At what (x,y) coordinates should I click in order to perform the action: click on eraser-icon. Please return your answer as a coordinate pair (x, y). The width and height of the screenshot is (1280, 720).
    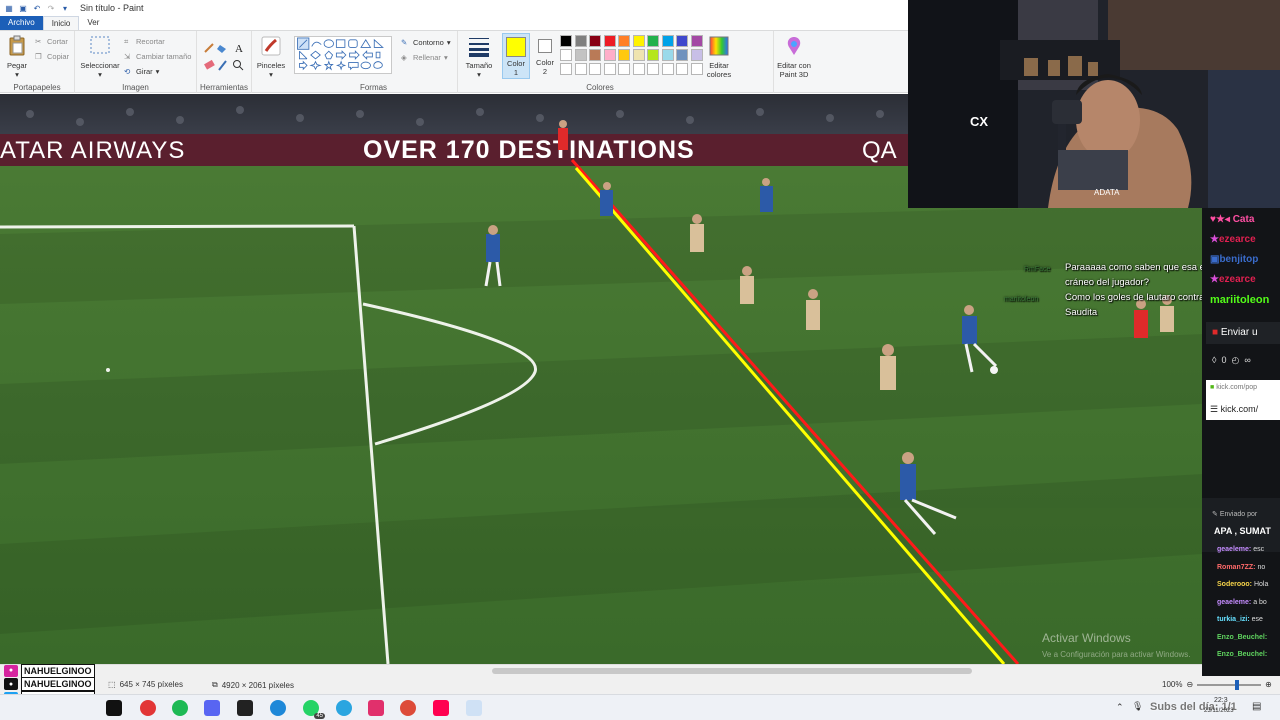
    Looking at the image, I should click on (209, 64).